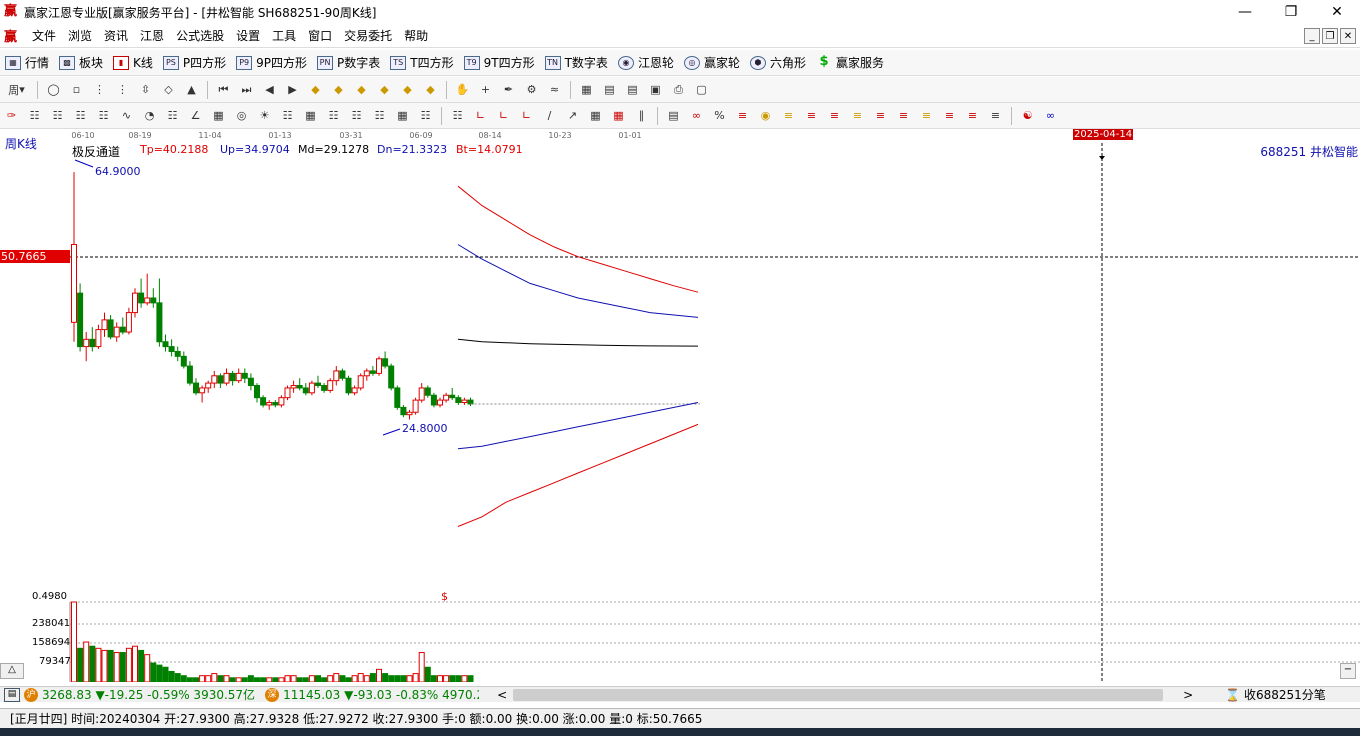 Image resolution: width=1360 pixels, height=736 pixels. What do you see at coordinates (674, 116) in the screenshot?
I see `table-icon-2: ▤` at bounding box center [674, 116].